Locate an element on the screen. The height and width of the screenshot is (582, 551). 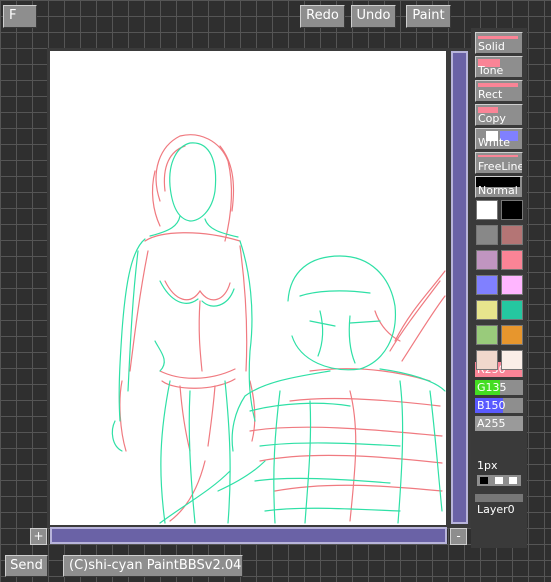
layer-panel: Layer0 is located at coordinates (499, 505).